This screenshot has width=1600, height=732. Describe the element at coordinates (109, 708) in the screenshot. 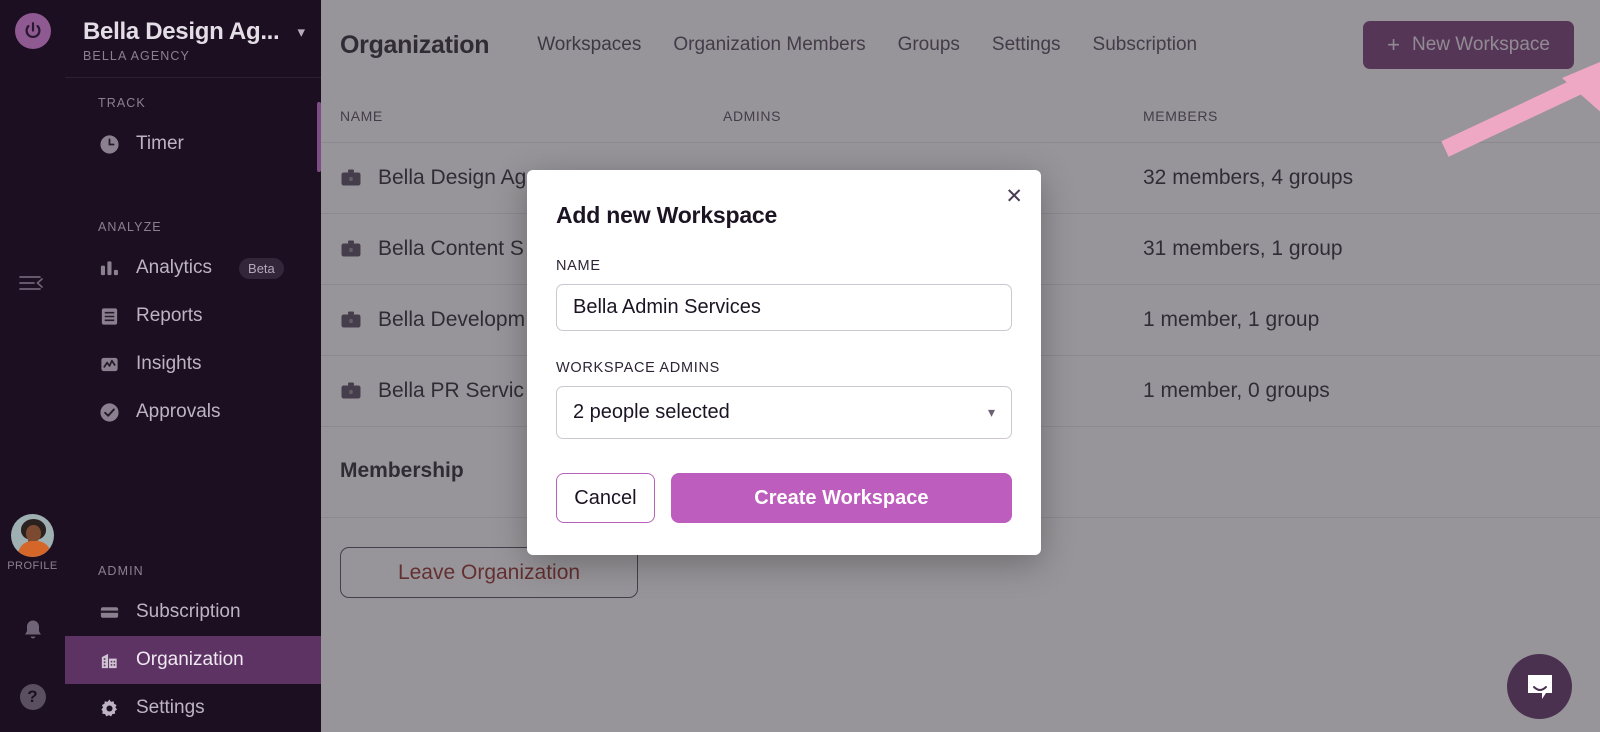

I see `gear-icon` at that location.